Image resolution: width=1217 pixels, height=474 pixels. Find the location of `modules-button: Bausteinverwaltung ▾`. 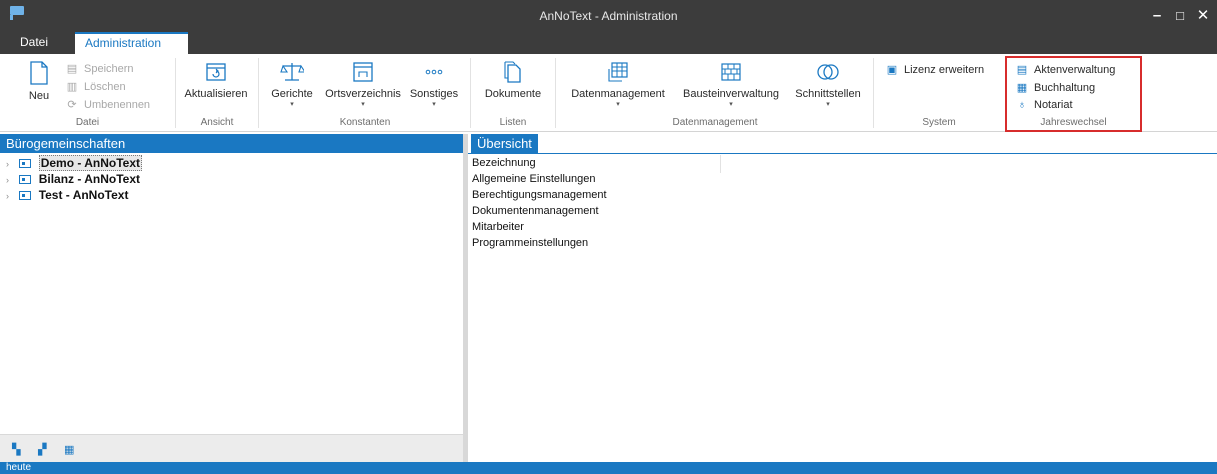

modules-button: Bausteinverwaltung ▾ is located at coordinates (731, 85).